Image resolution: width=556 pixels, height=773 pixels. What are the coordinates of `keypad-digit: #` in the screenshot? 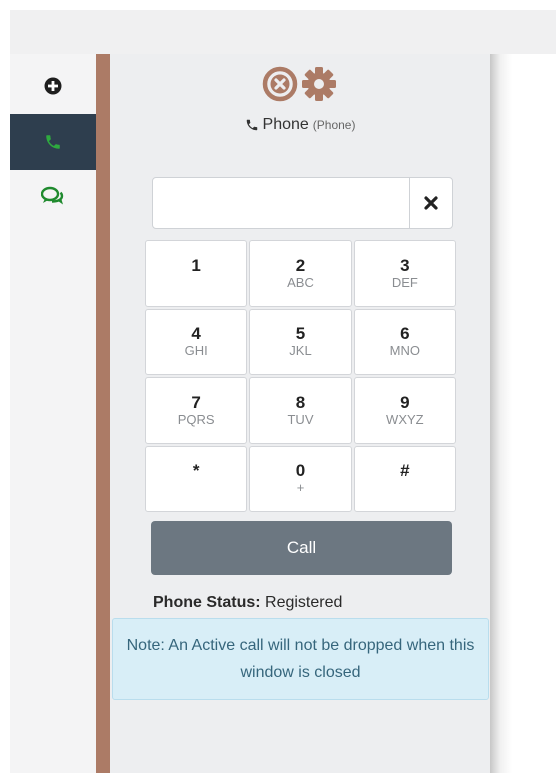 It's located at (405, 471).